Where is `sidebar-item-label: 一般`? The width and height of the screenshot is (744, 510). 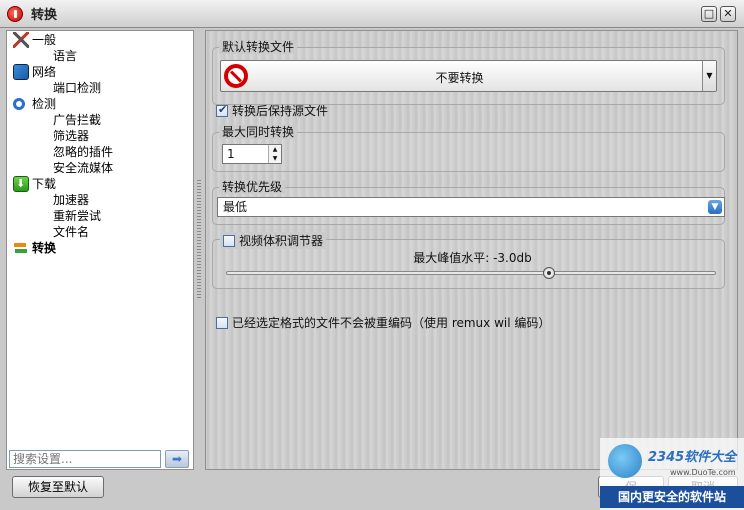 sidebar-item-label: 一般 is located at coordinates (44, 40).